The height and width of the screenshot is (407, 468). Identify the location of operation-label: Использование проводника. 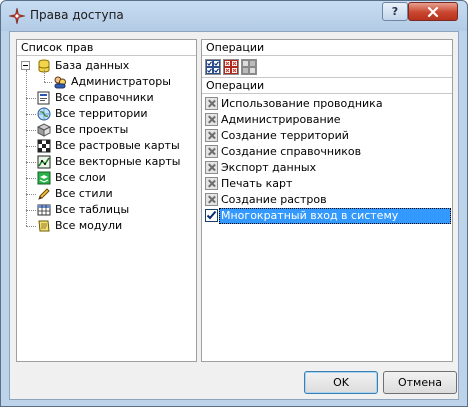
(302, 103).